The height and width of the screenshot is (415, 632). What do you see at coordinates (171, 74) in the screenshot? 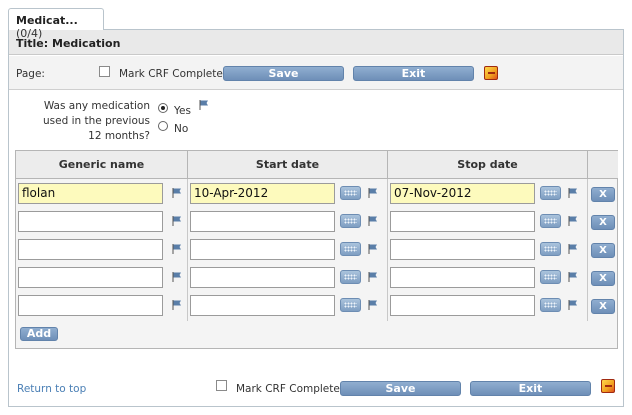
I see `mark-crf-label-top: Mark CRF Complete` at bounding box center [171, 74].